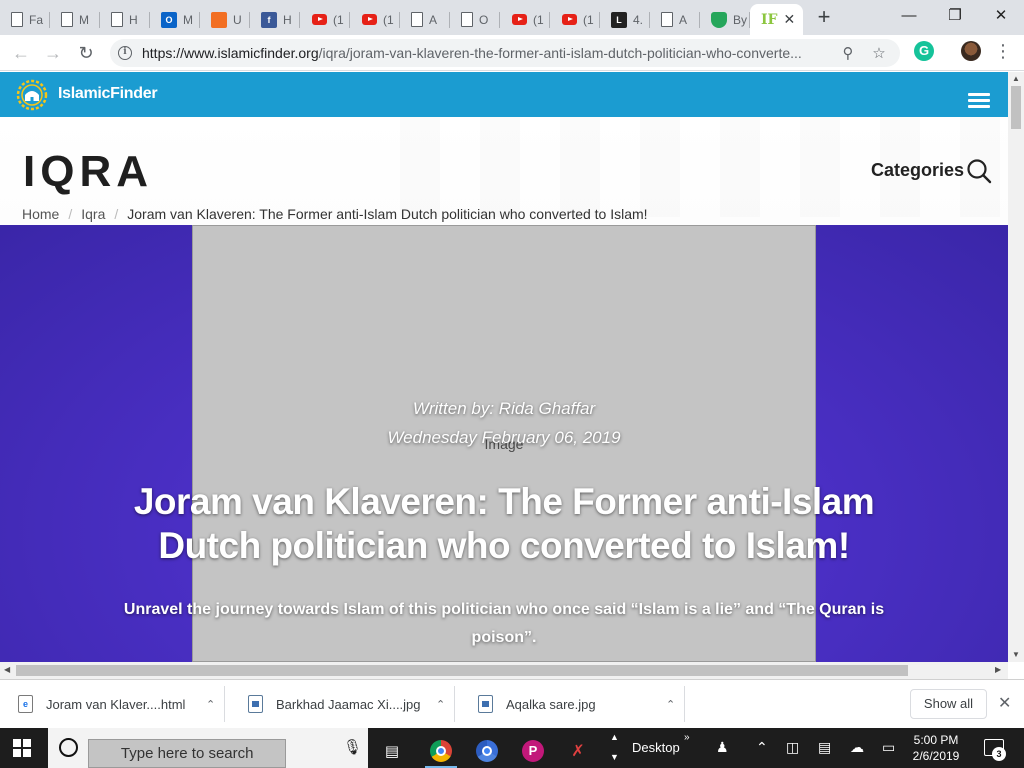 The height and width of the screenshot is (768, 1024). Describe the element at coordinates (971, 51) in the screenshot. I see `profile-avatar` at that location.